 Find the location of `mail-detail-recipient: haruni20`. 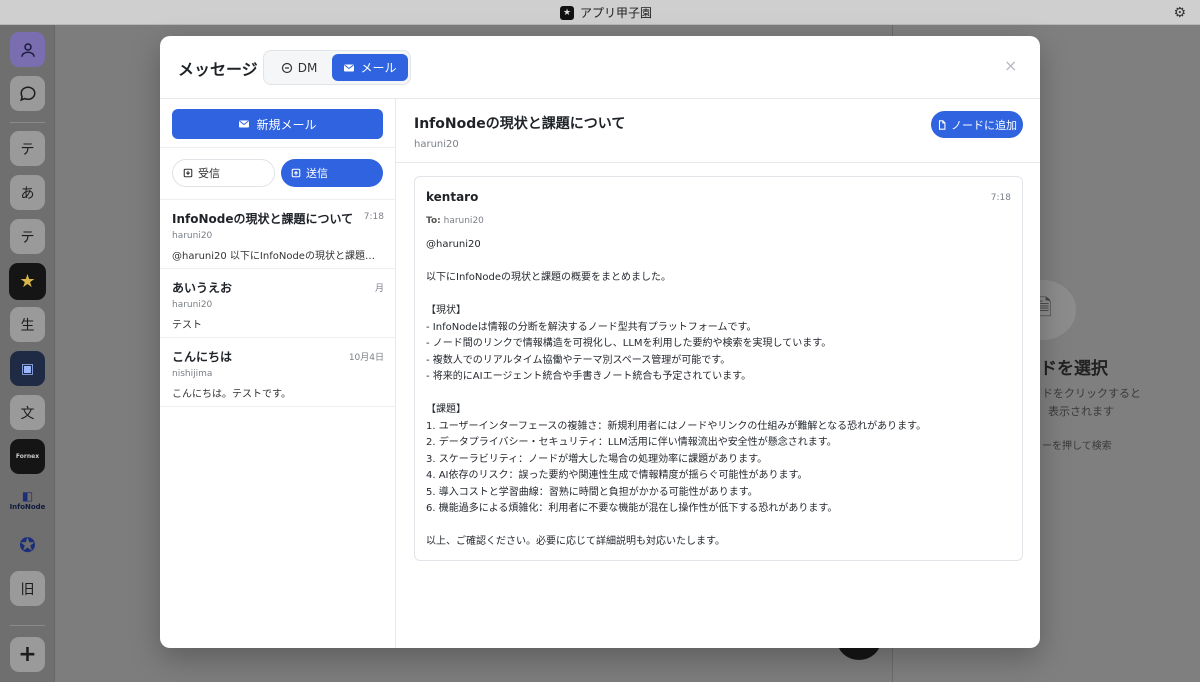

mail-detail-recipient: haruni20 is located at coordinates (436, 144).